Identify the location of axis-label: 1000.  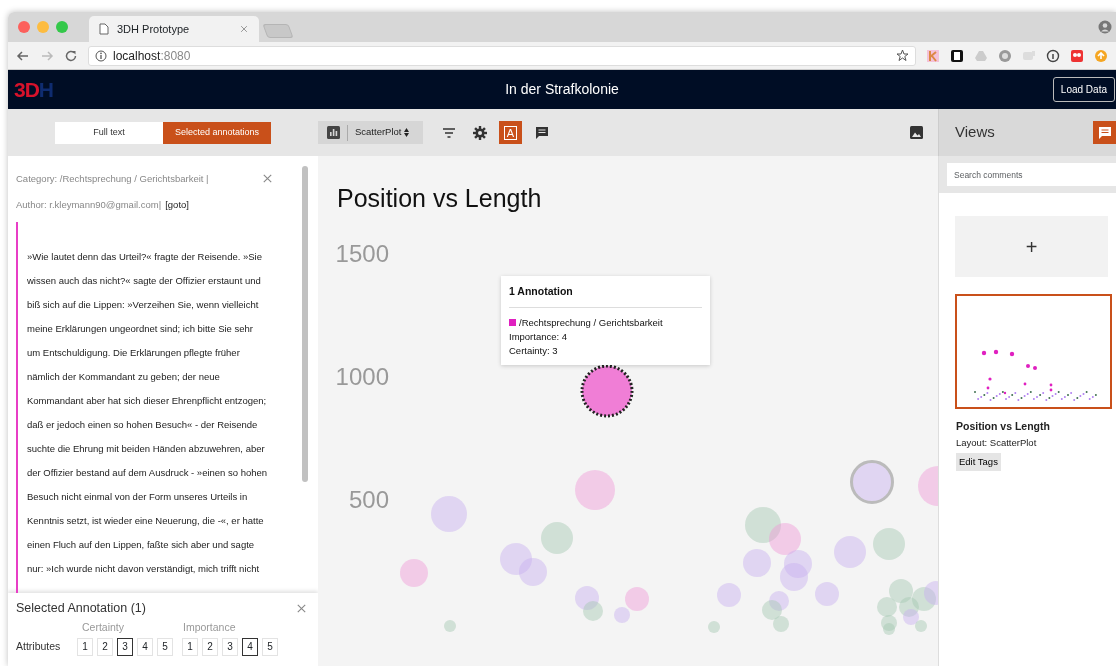
(361, 377).